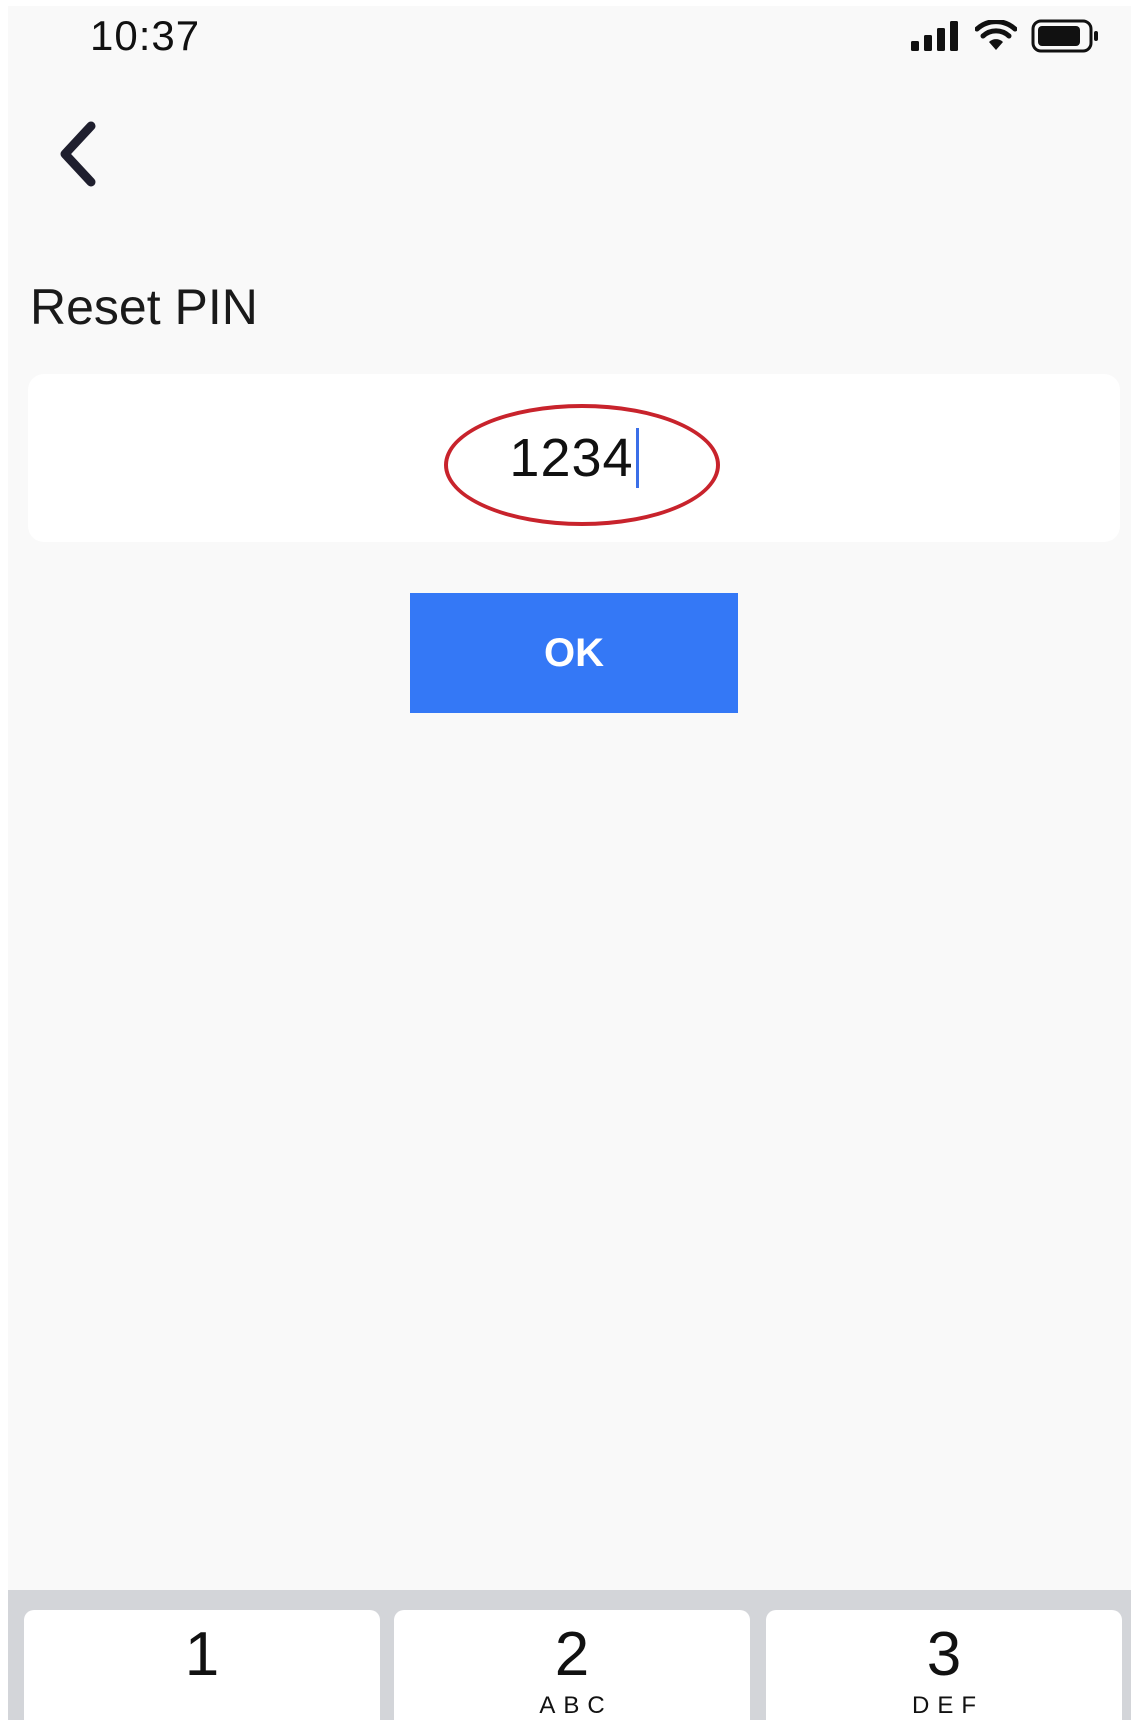 The width and height of the screenshot is (1131, 1720). I want to click on cellular-signal-icon, so click(936, 38).